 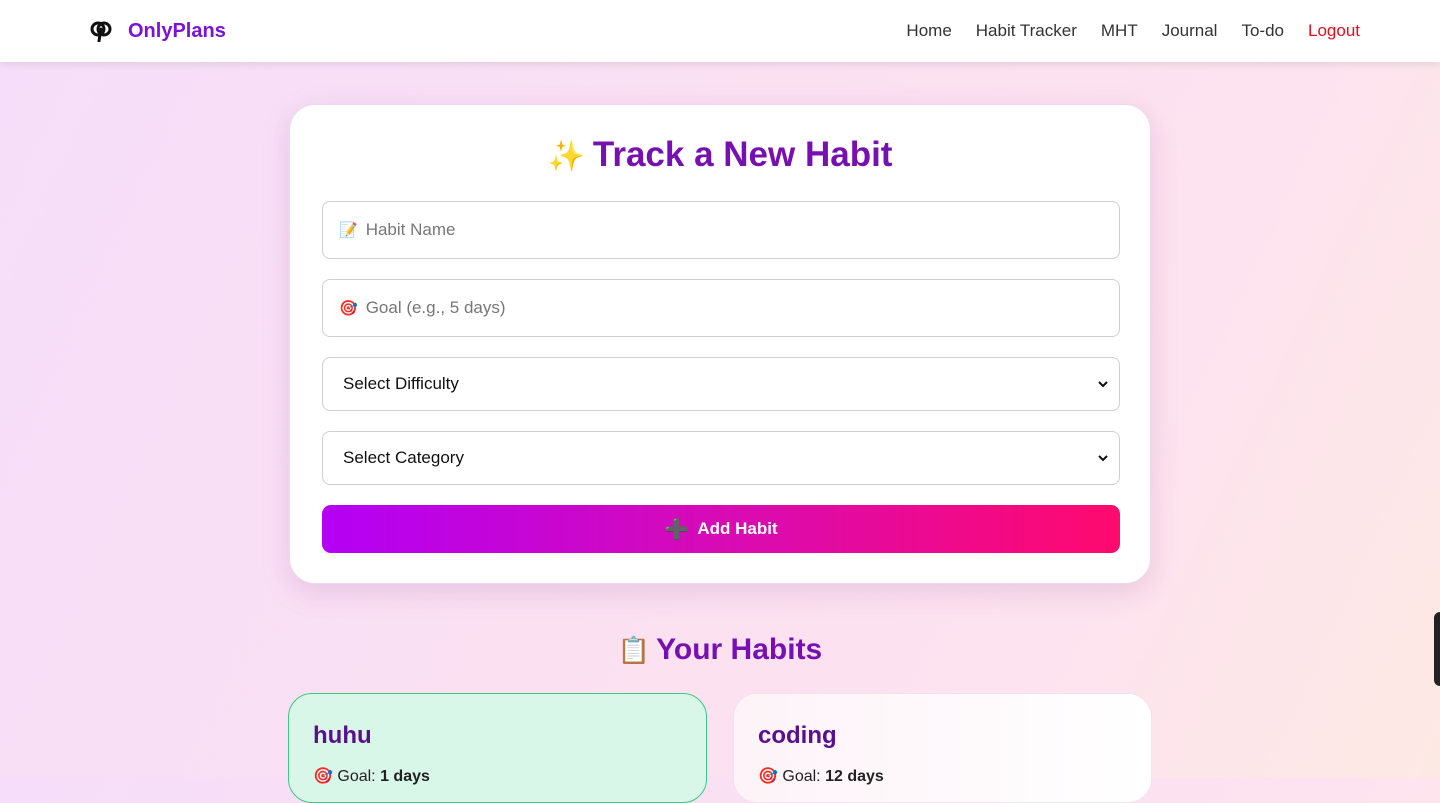 What do you see at coordinates (101, 31) in the screenshot?
I see `logo-icon` at bounding box center [101, 31].